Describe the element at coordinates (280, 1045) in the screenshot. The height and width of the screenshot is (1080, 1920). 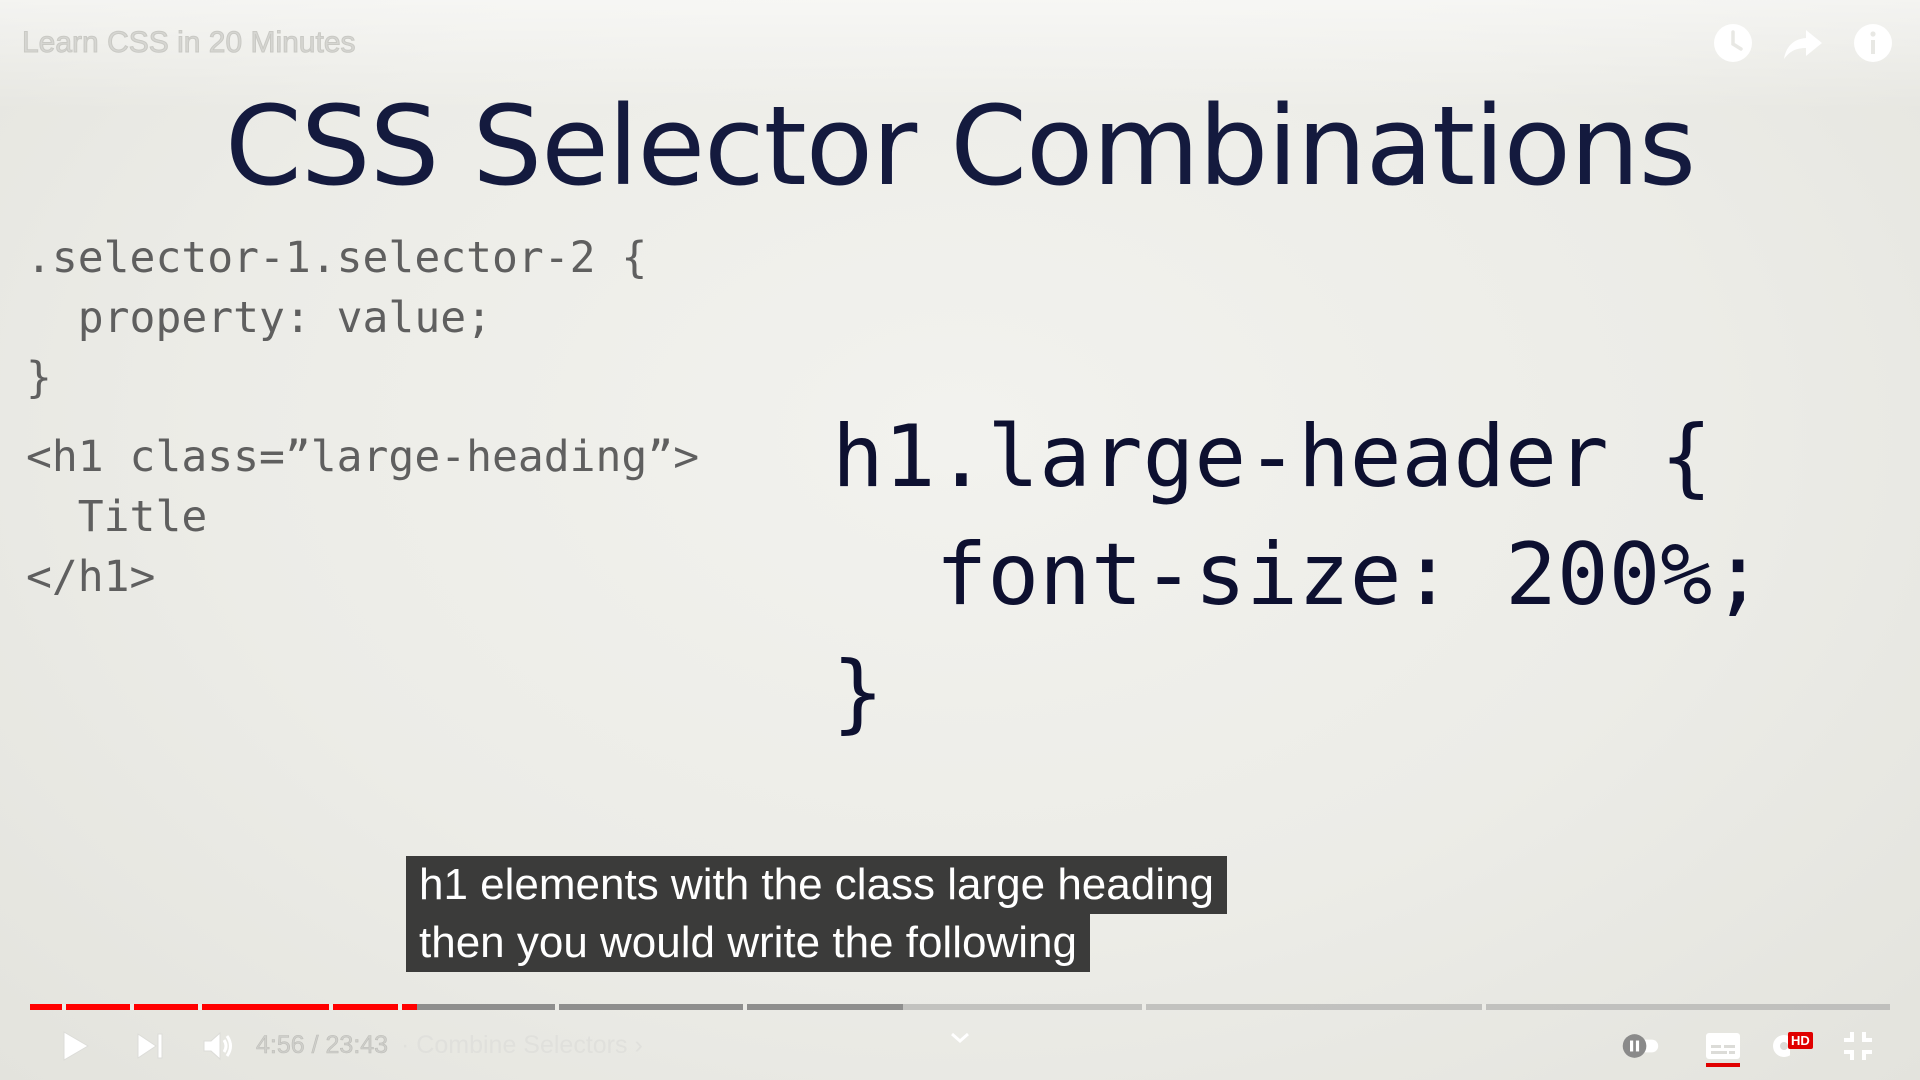
I see `time-current: 4:56` at that location.